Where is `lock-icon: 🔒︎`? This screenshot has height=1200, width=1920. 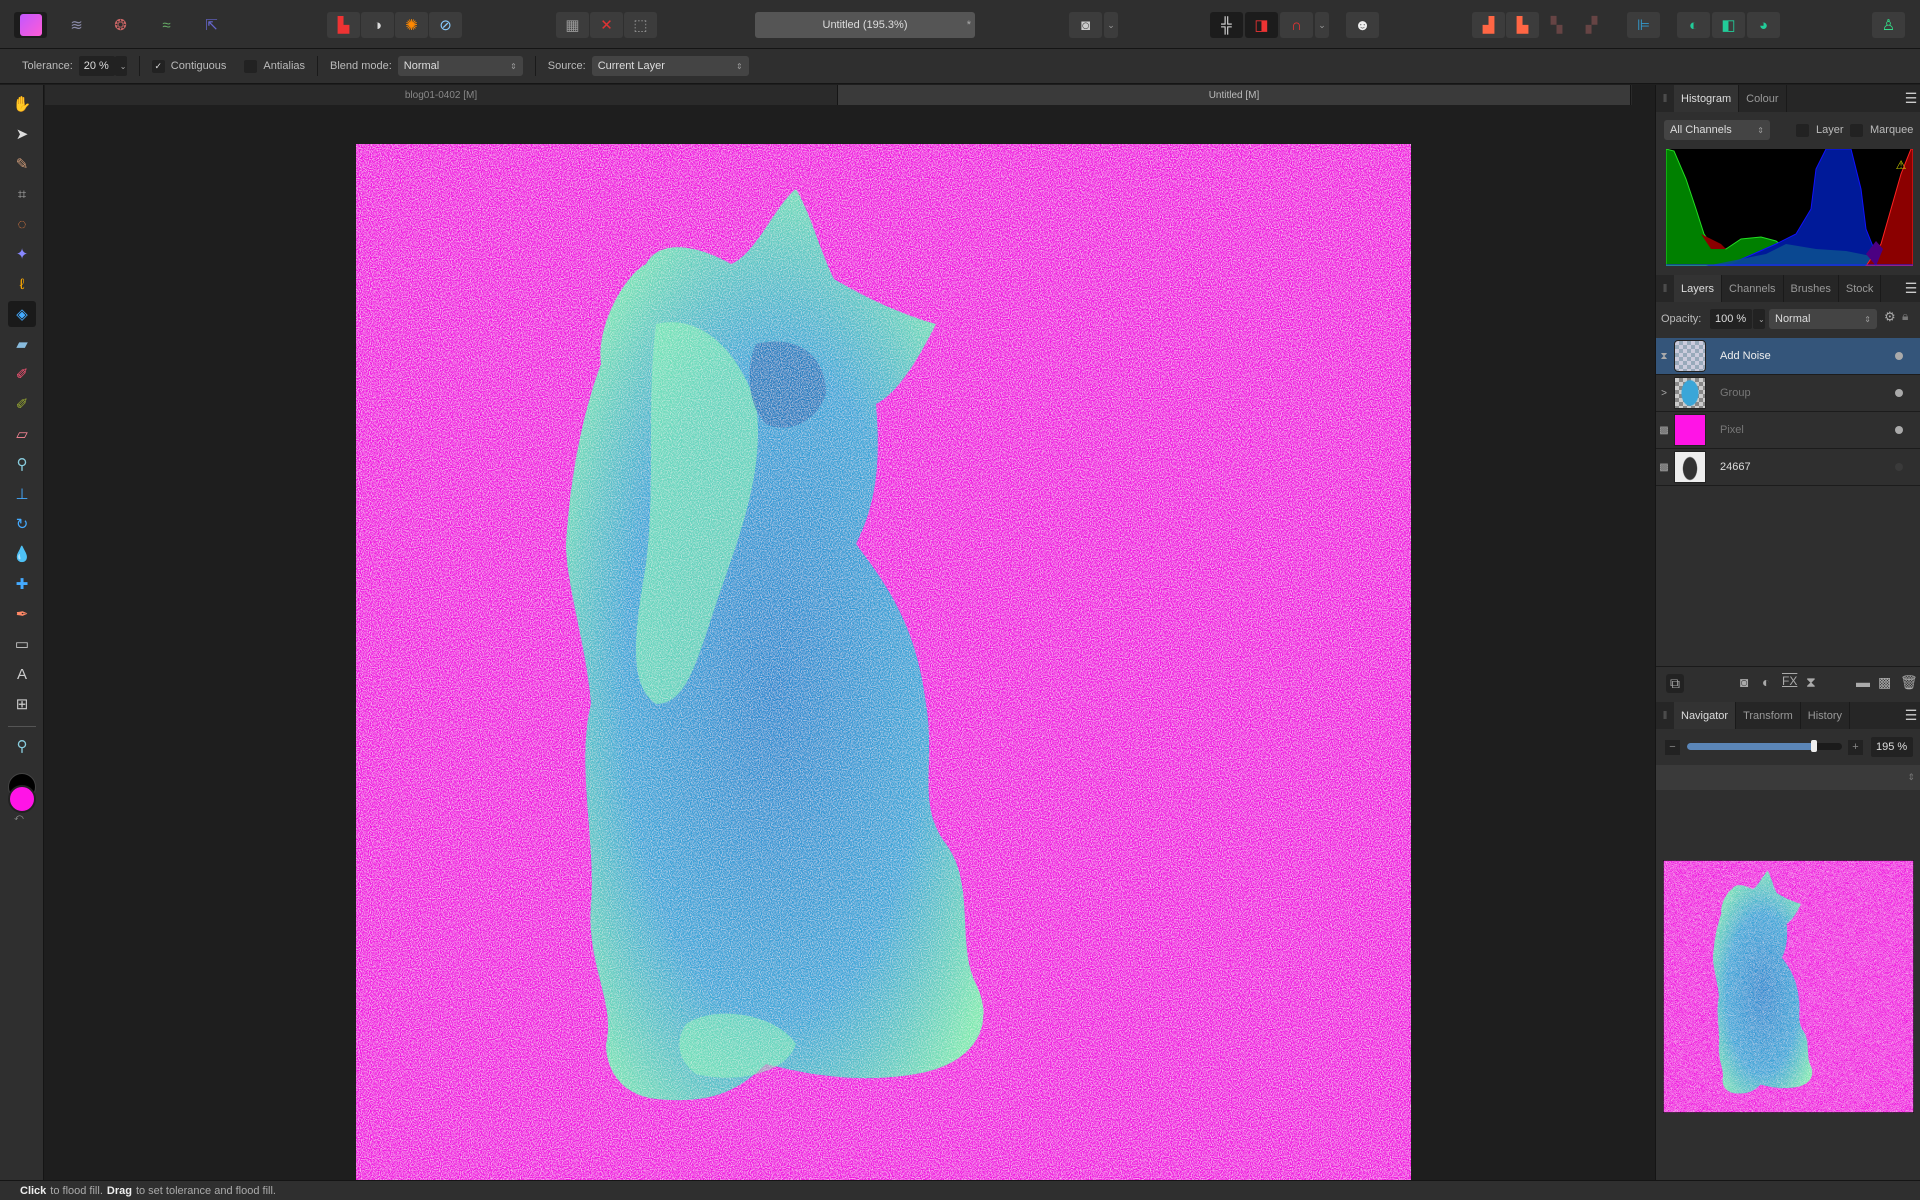 lock-icon: 🔒︎ is located at coordinates (1905, 316).